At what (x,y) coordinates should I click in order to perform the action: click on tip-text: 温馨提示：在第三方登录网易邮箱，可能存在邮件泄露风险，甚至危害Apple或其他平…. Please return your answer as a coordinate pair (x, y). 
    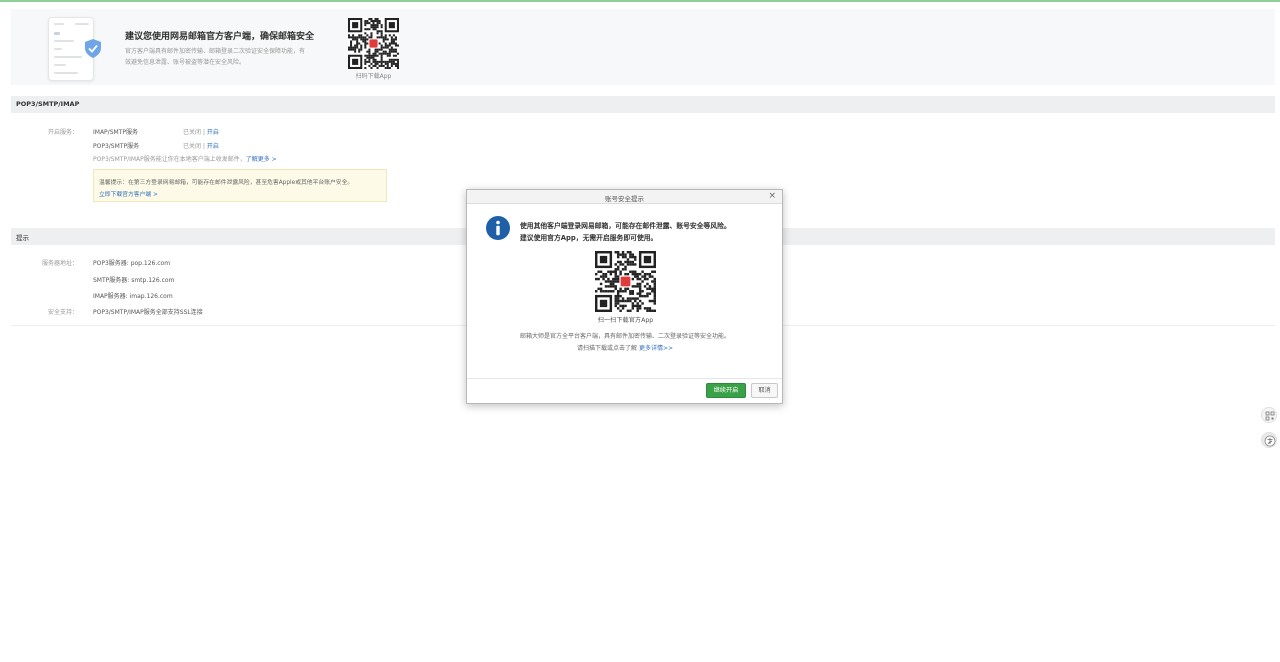
    Looking at the image, I should click on (226, 183).